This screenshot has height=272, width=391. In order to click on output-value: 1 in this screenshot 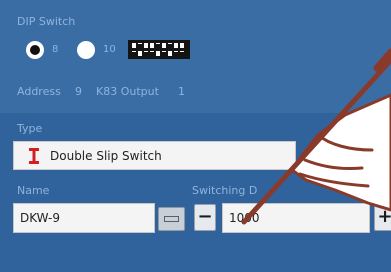, I will do `click(181, 91)`.